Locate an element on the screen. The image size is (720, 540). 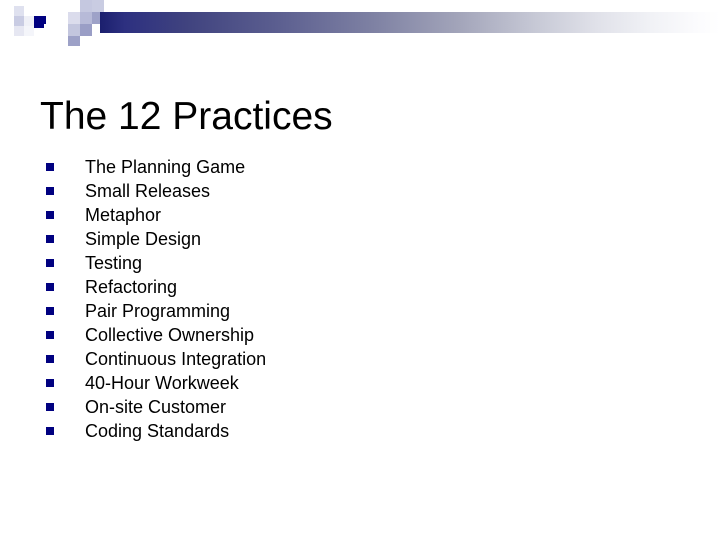
list-item-label: Testing is located at coordinates (114, 263).